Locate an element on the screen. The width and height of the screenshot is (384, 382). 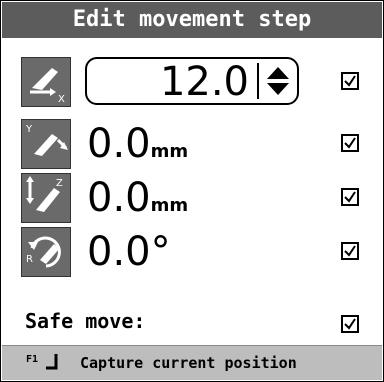
spinbox-arrows-icon is located at coordinates (278, 81).